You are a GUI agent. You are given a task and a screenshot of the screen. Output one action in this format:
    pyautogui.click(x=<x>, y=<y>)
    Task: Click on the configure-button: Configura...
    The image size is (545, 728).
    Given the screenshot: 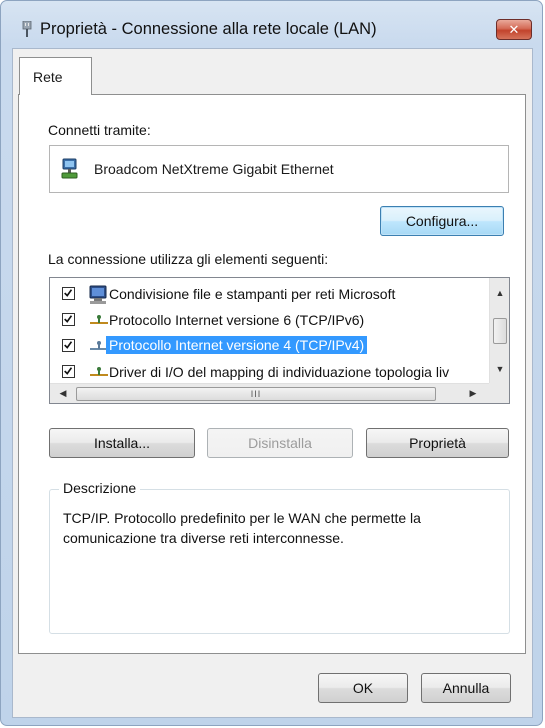 What is the action you would take?
    pyautogui.click(x=442, y=221)
    